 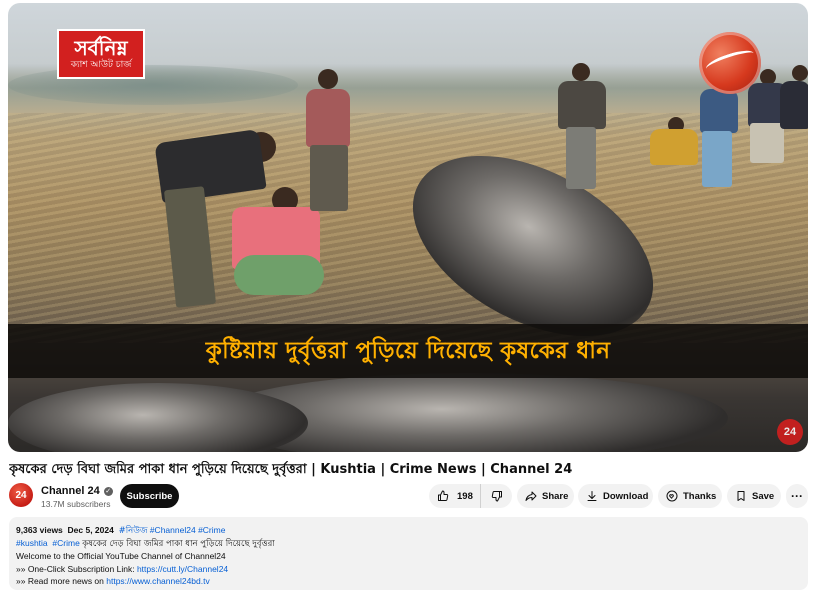 I want to click on upload-date: Dec 5, 2024, so click(x=90, y=530).